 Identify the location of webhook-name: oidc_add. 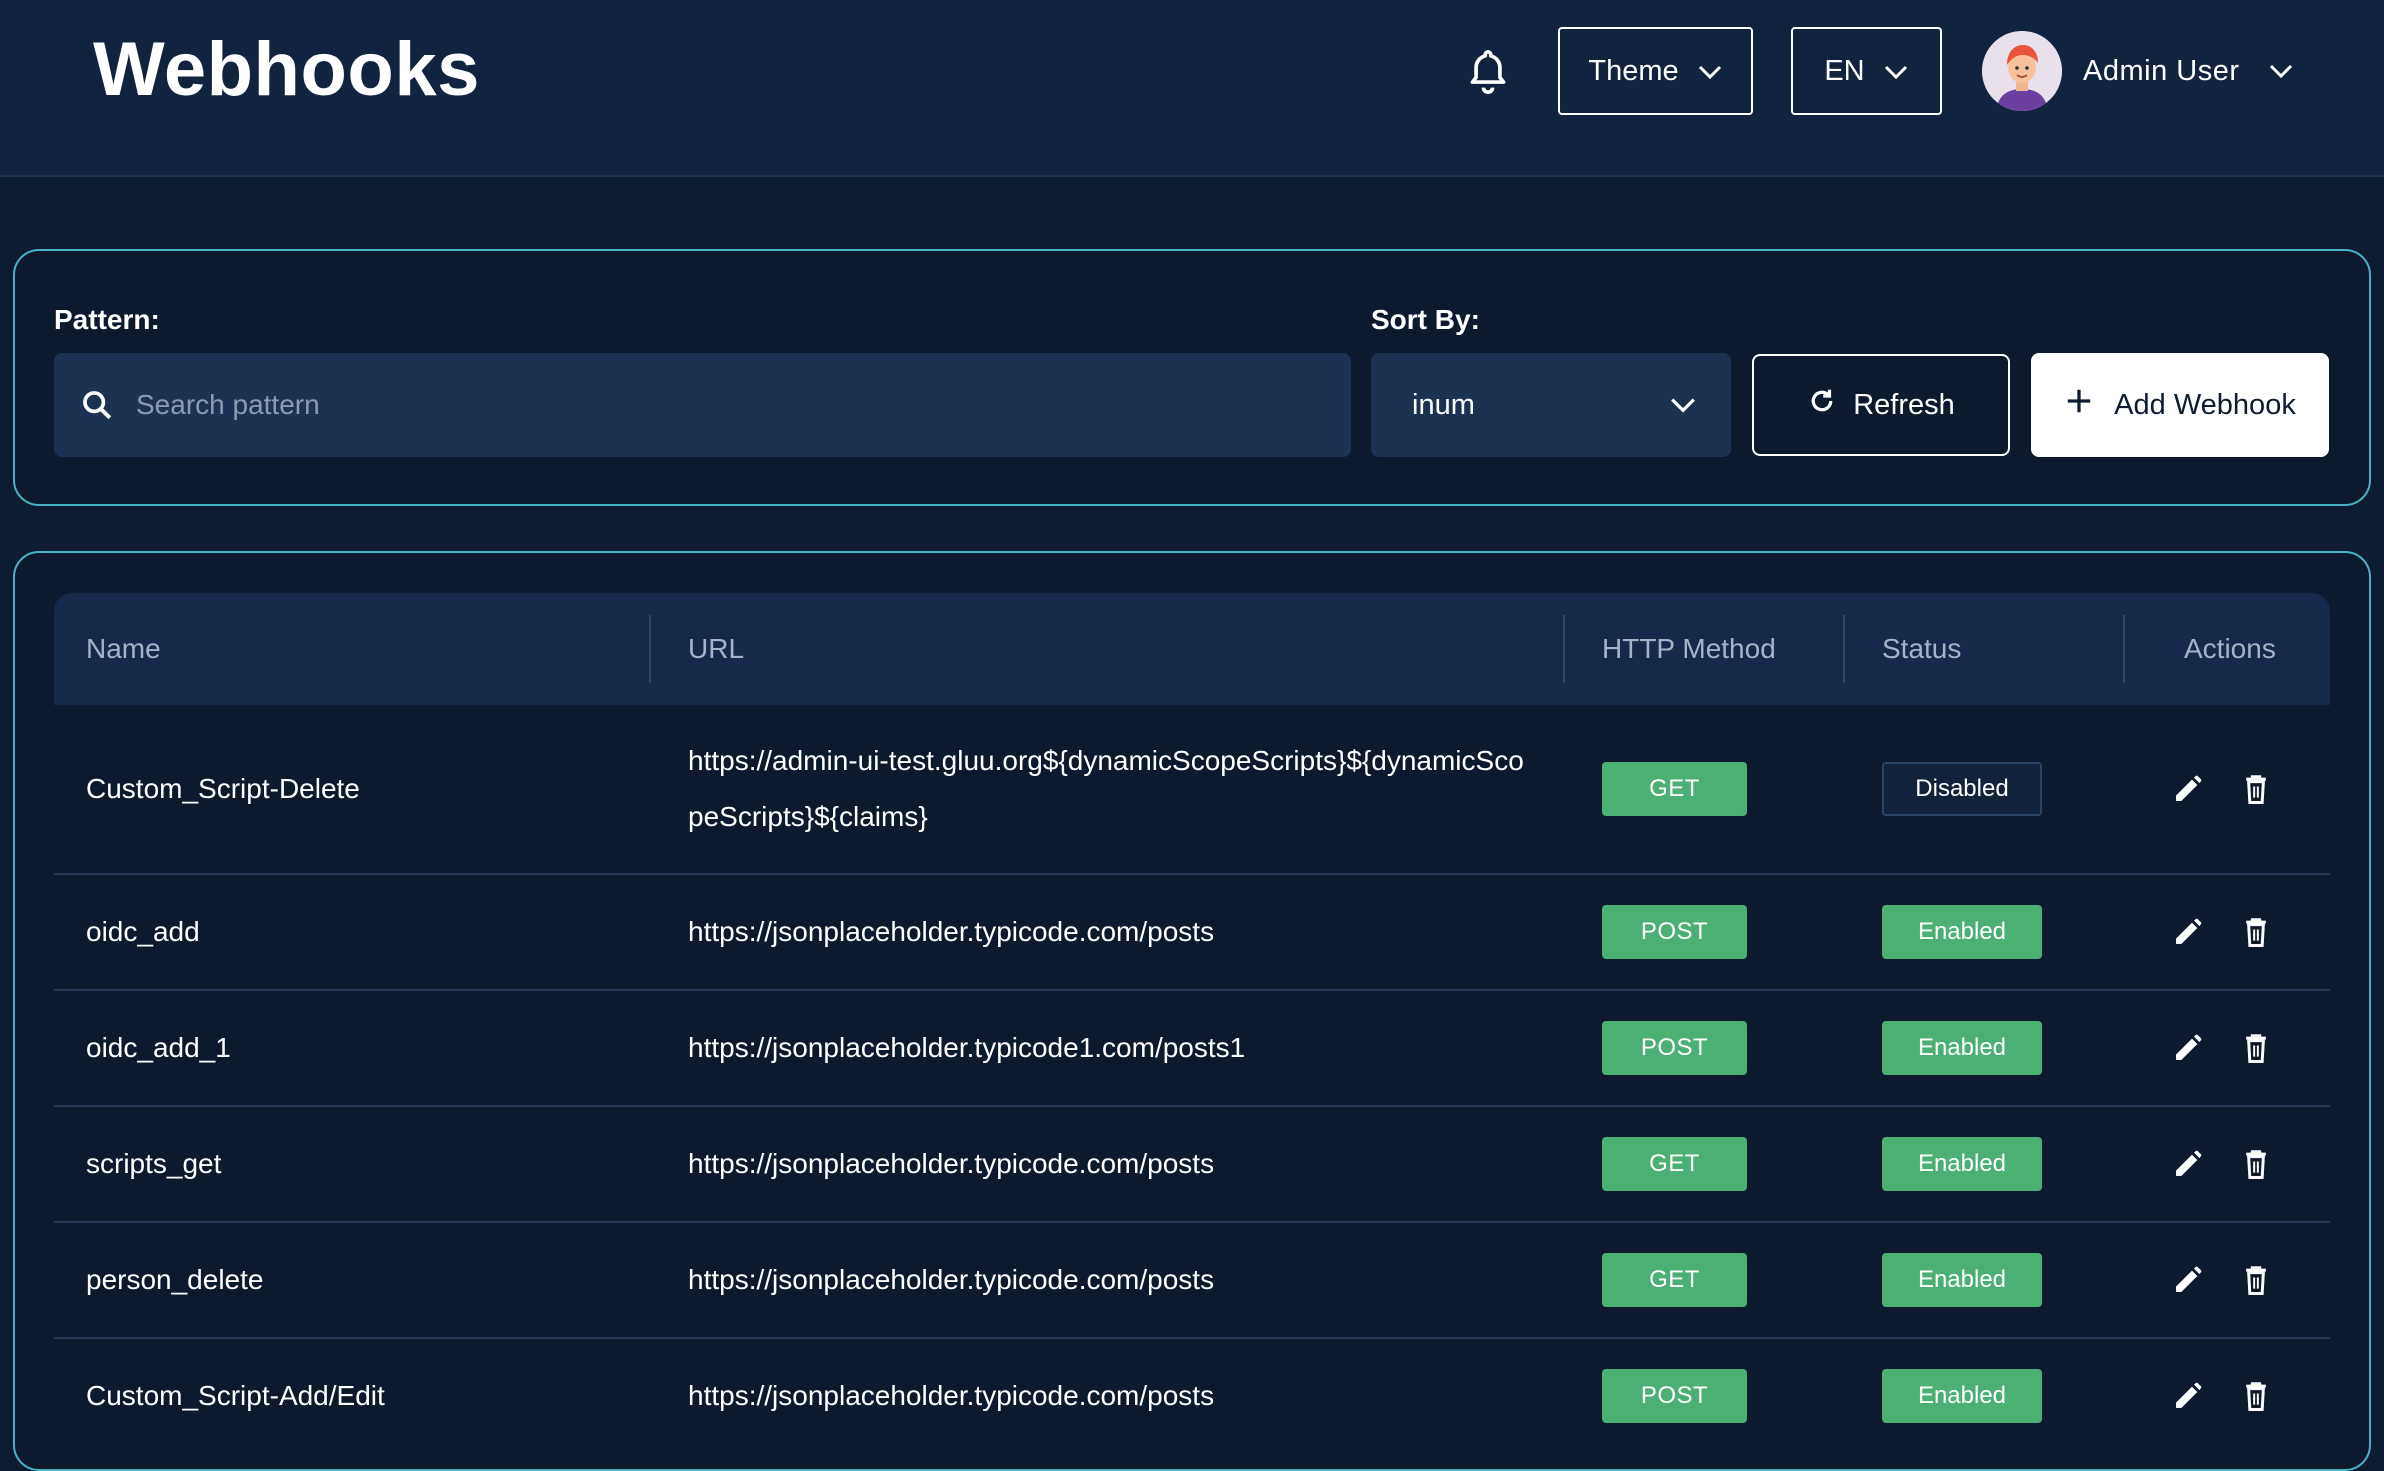
(143, 931).